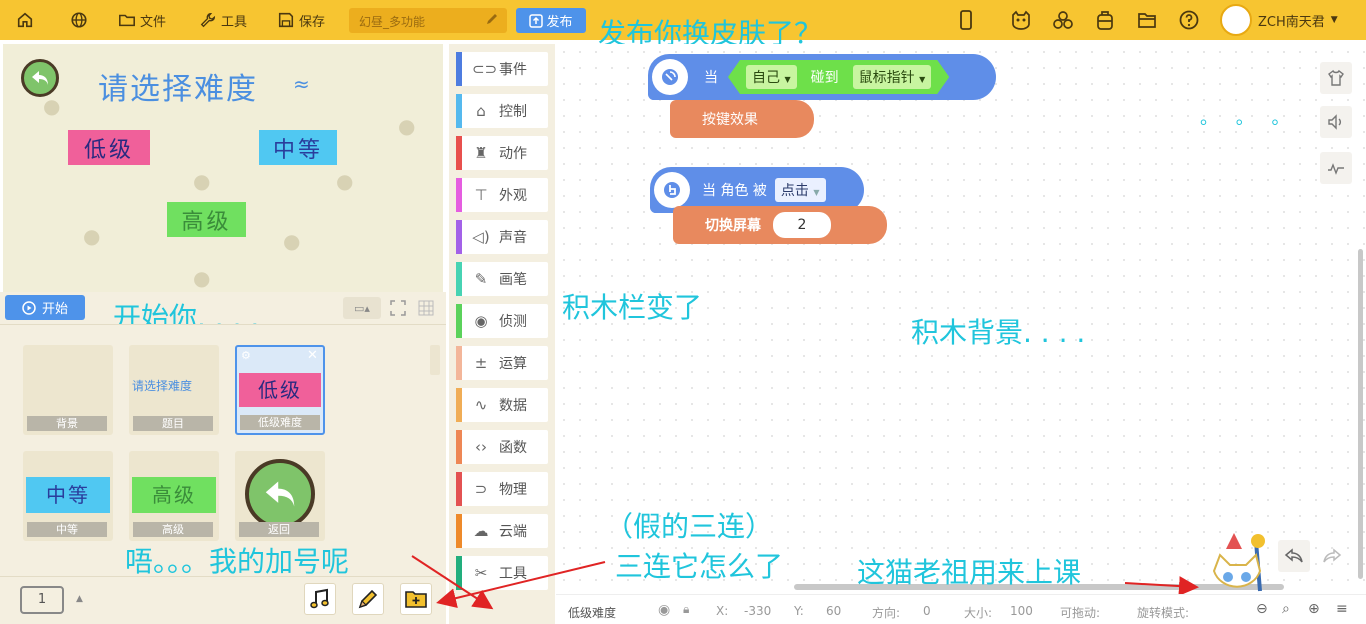 The height and width of the screenshot is (624, 1366). What do you see at coordinates (1336, 78) in the screenshot?
I see `costume-button` at bounding box center [1336, 78].